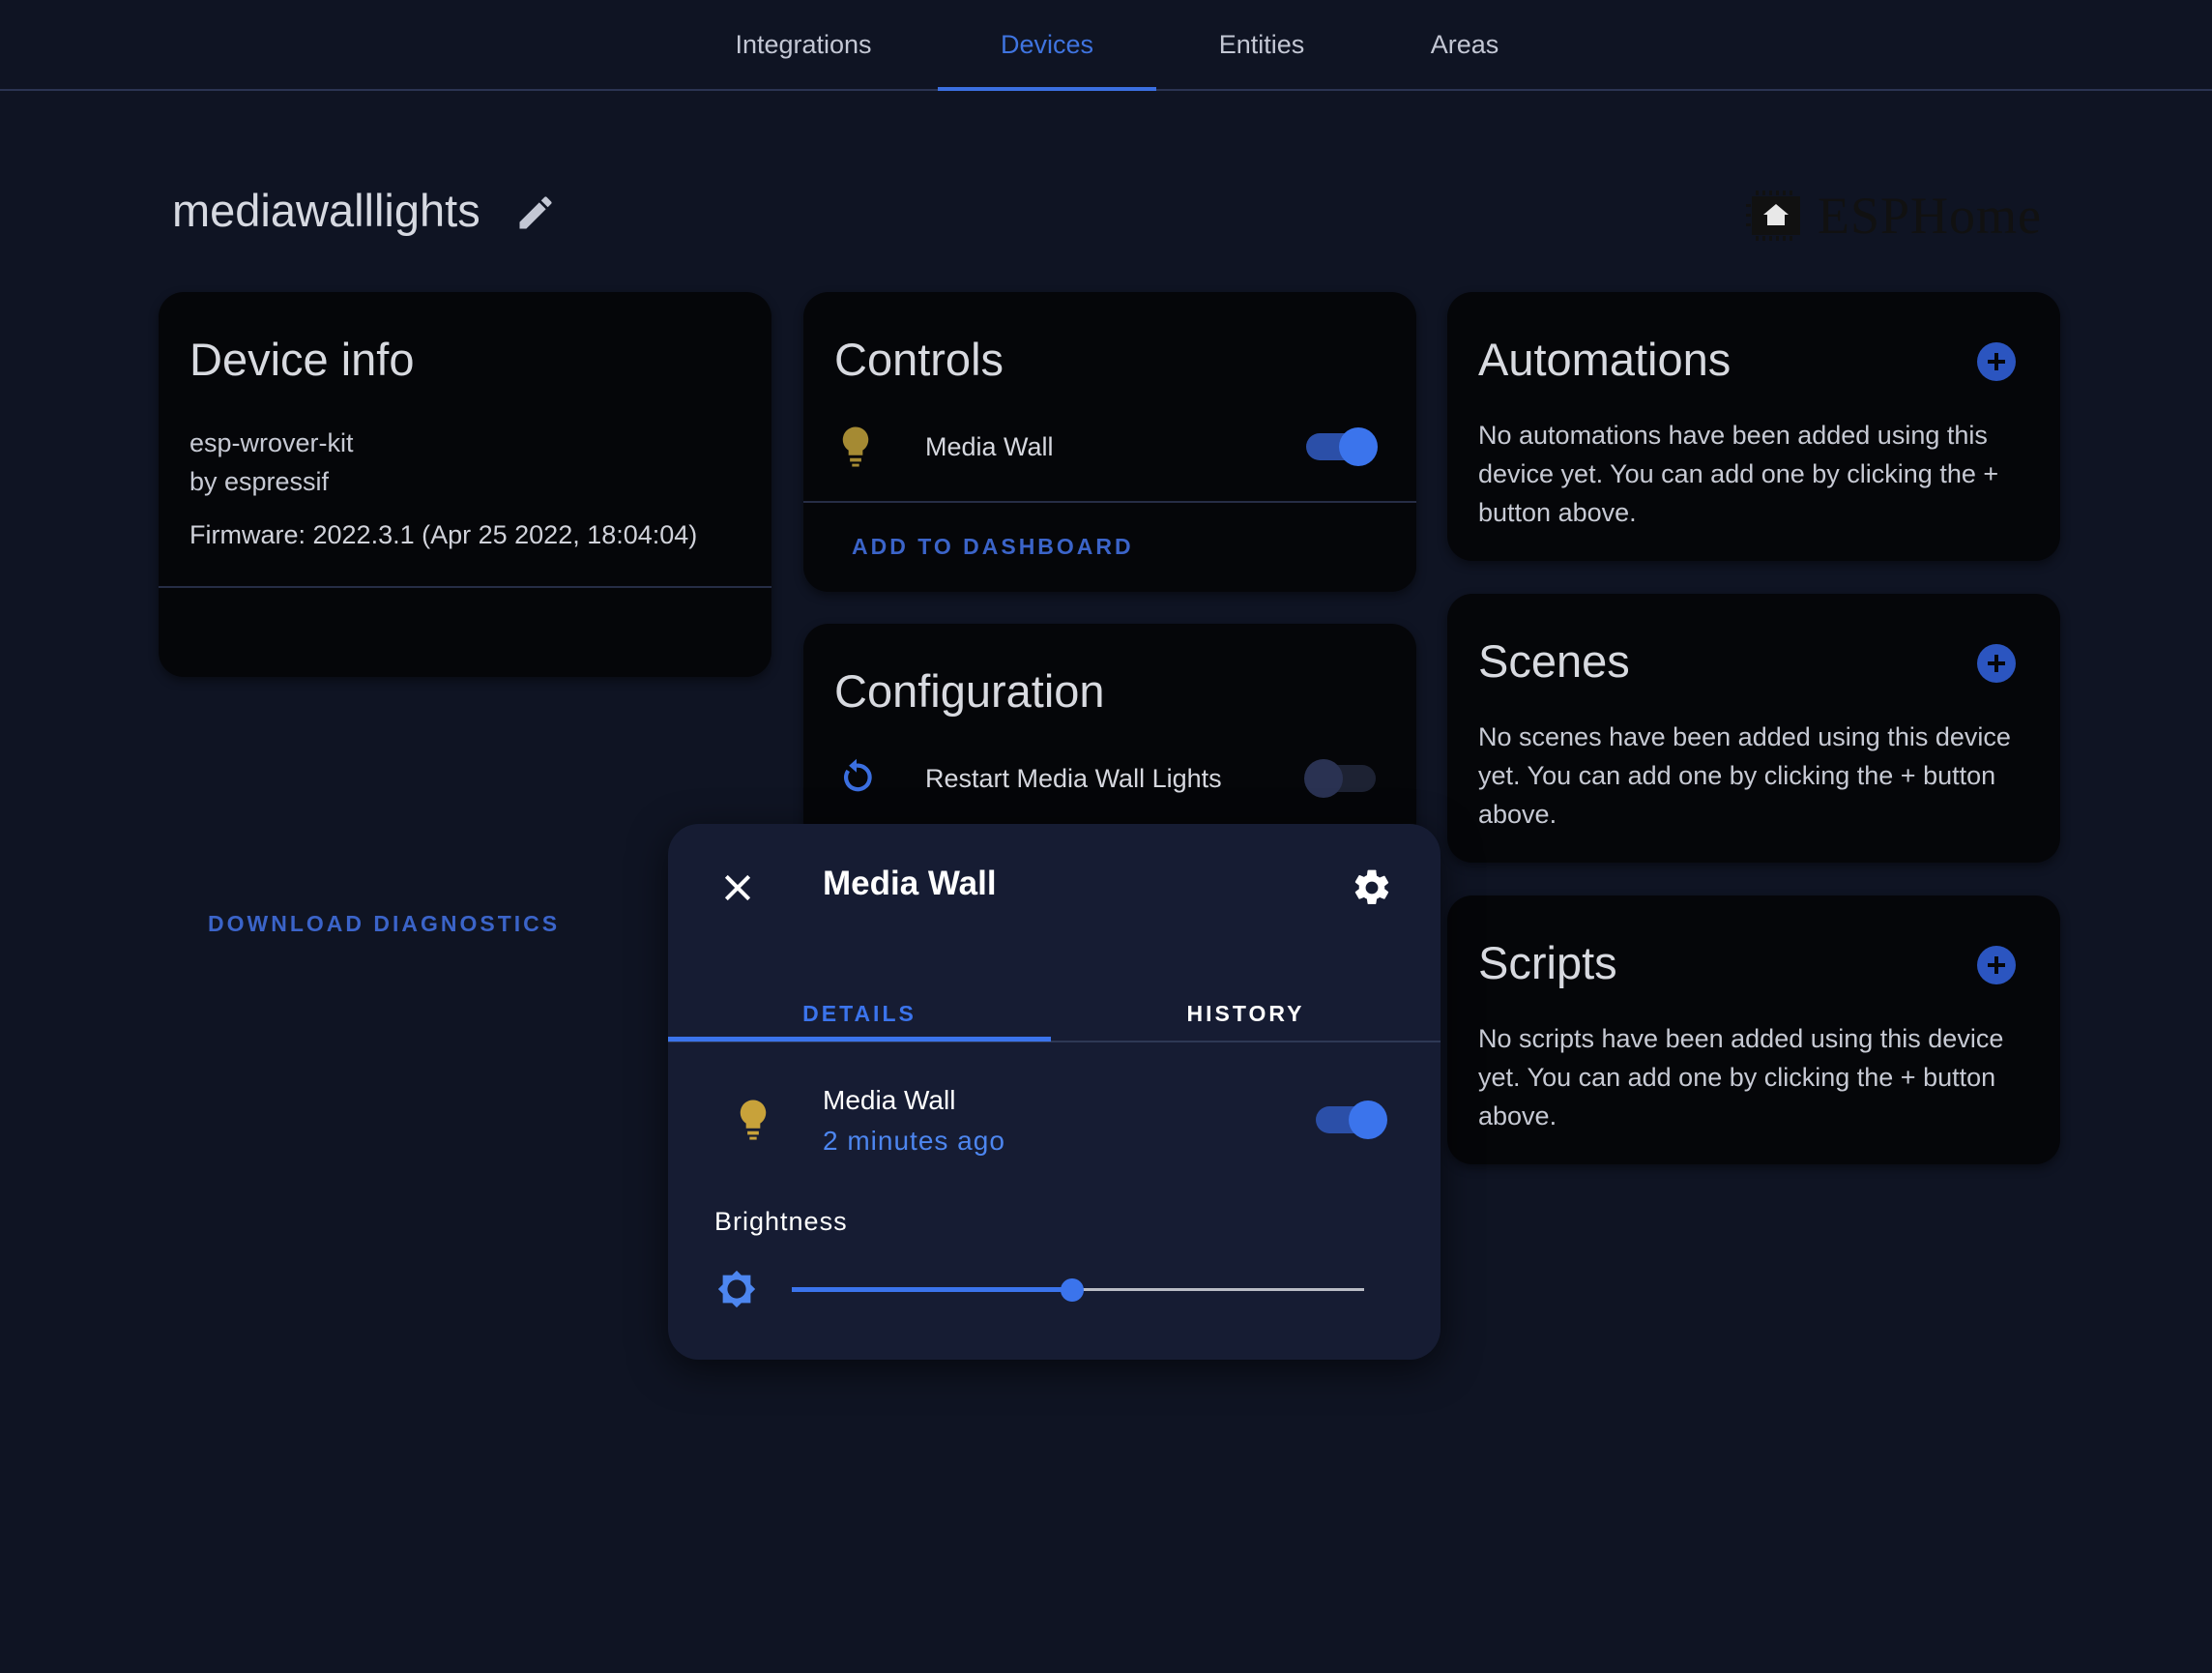 The image size is (2212, 1673). Describe the element at coordinates (1996, 663) in the screenshot. I see `add-scene-button` at that location.